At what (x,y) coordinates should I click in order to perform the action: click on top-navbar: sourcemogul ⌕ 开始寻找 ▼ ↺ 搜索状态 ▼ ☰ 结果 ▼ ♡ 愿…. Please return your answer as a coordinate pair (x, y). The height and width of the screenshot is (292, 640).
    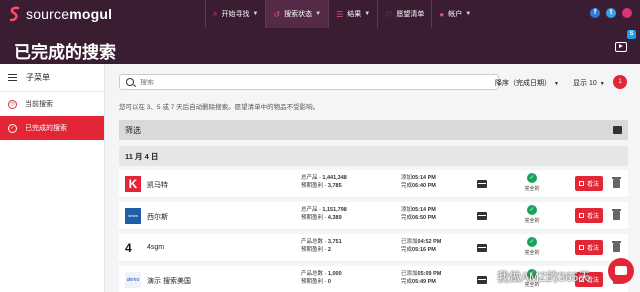
    Looking at the image, I should click on (320, 14).